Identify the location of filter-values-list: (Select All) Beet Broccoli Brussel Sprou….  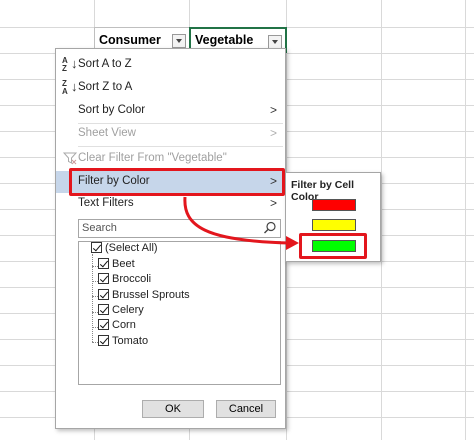
(179, 313).